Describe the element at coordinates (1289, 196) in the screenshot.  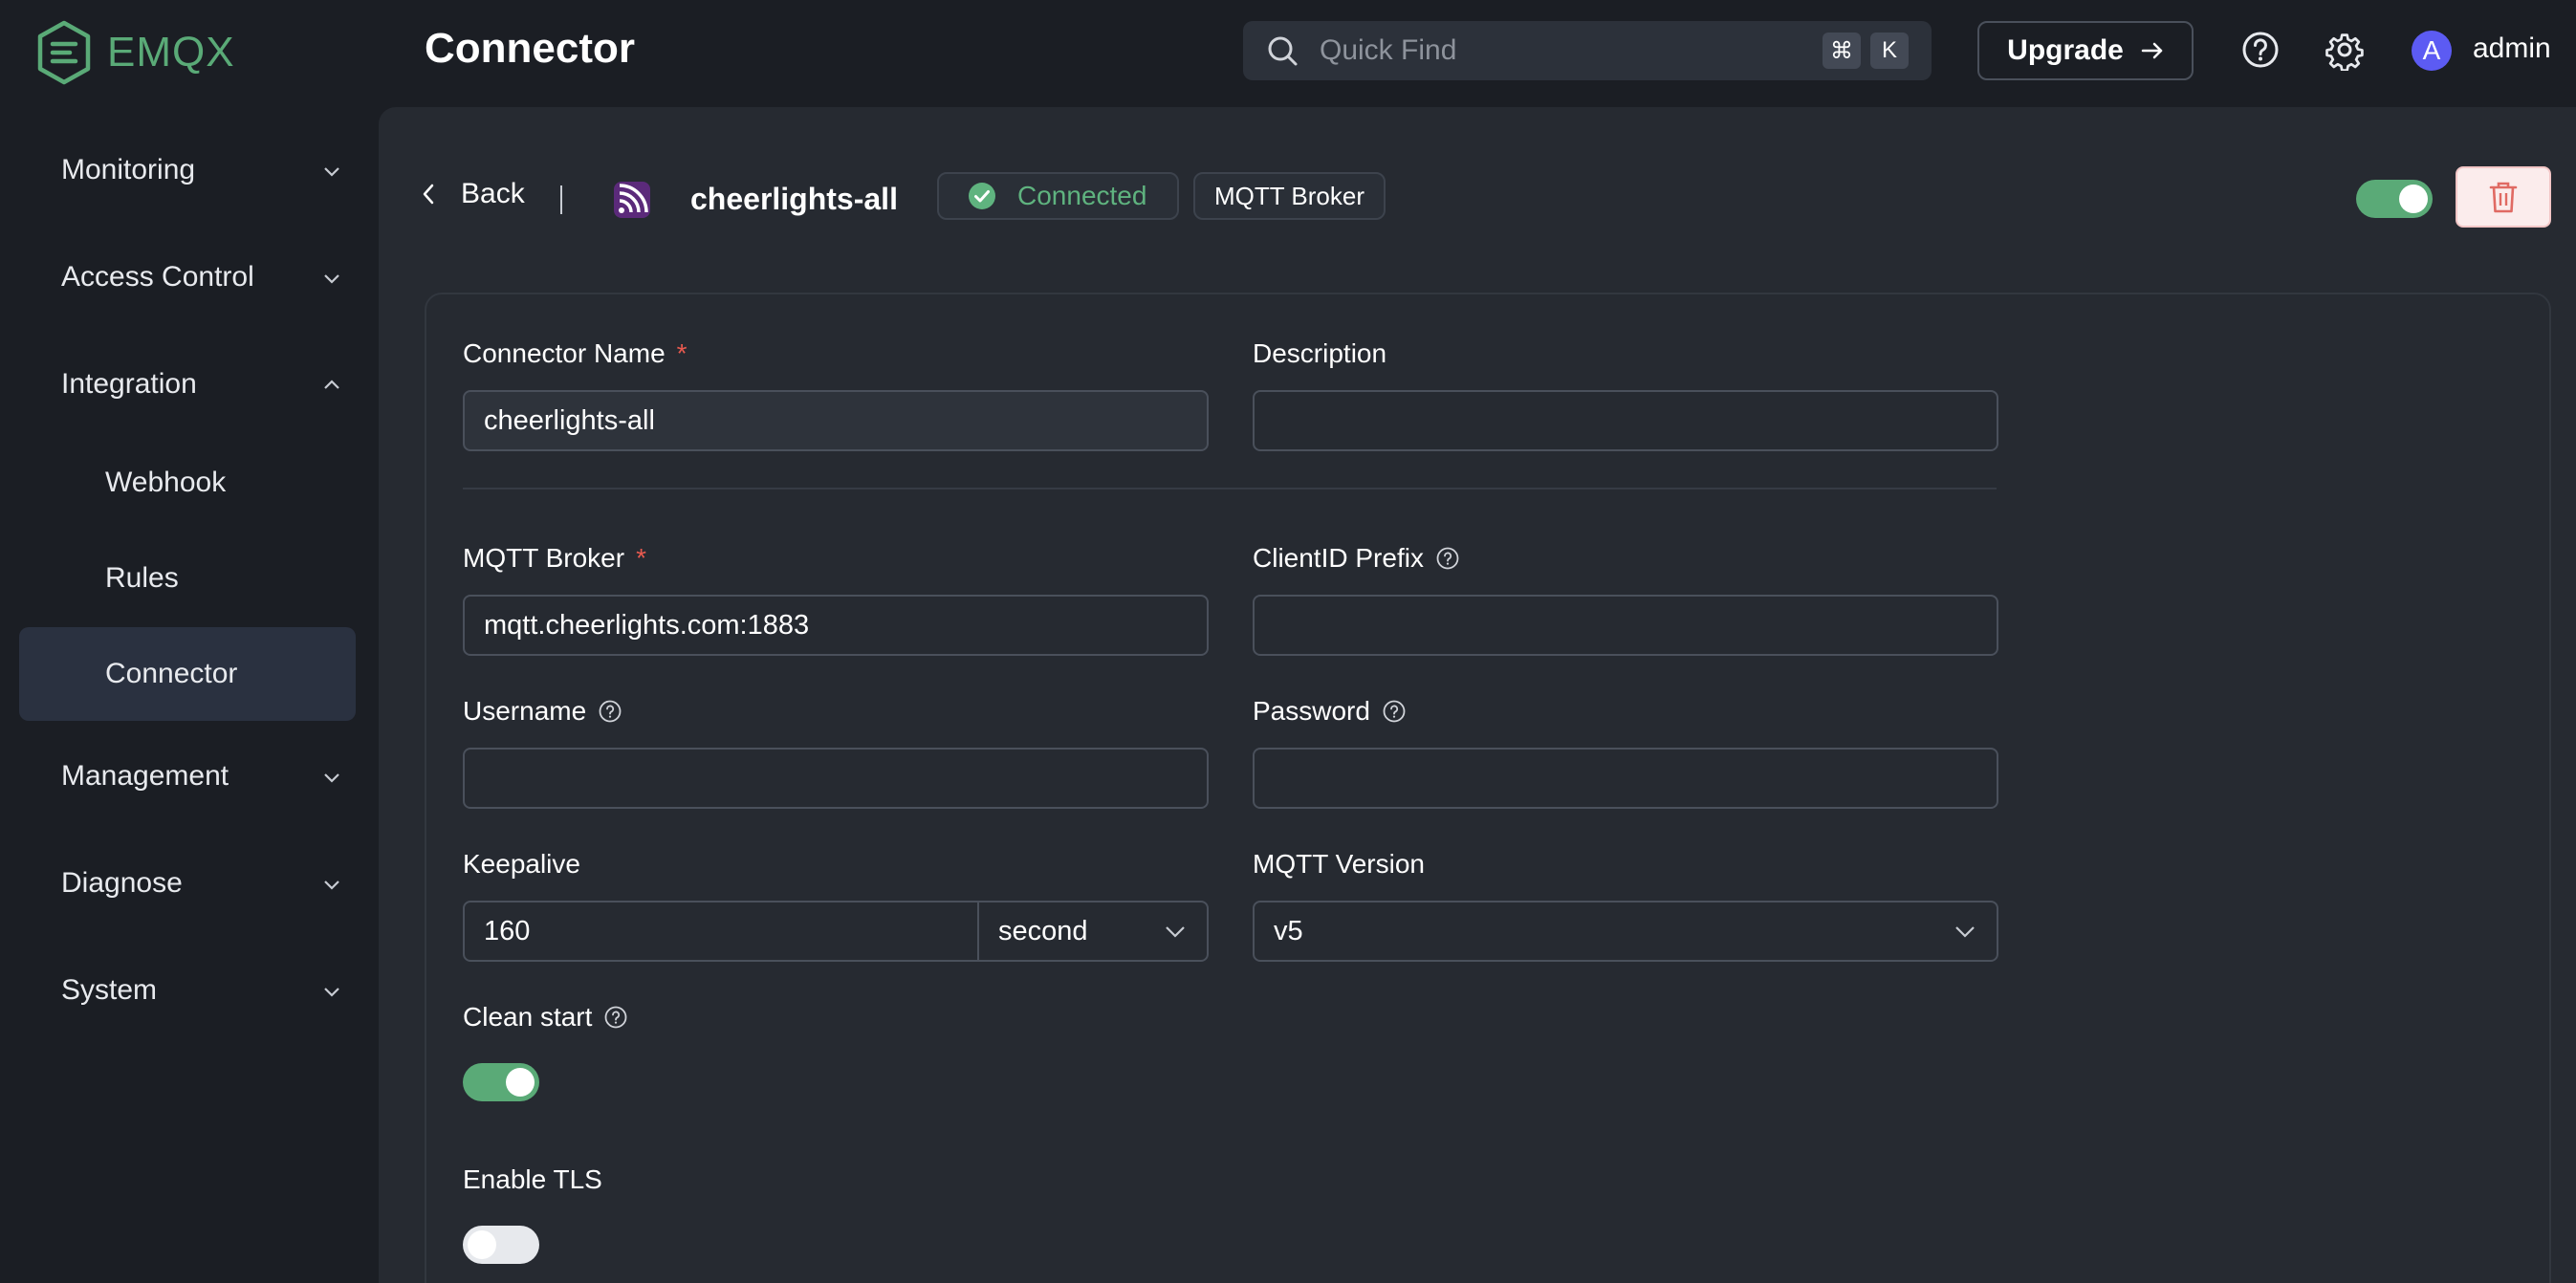
I see `connector-type-badge: MQTT Broker` at that location.